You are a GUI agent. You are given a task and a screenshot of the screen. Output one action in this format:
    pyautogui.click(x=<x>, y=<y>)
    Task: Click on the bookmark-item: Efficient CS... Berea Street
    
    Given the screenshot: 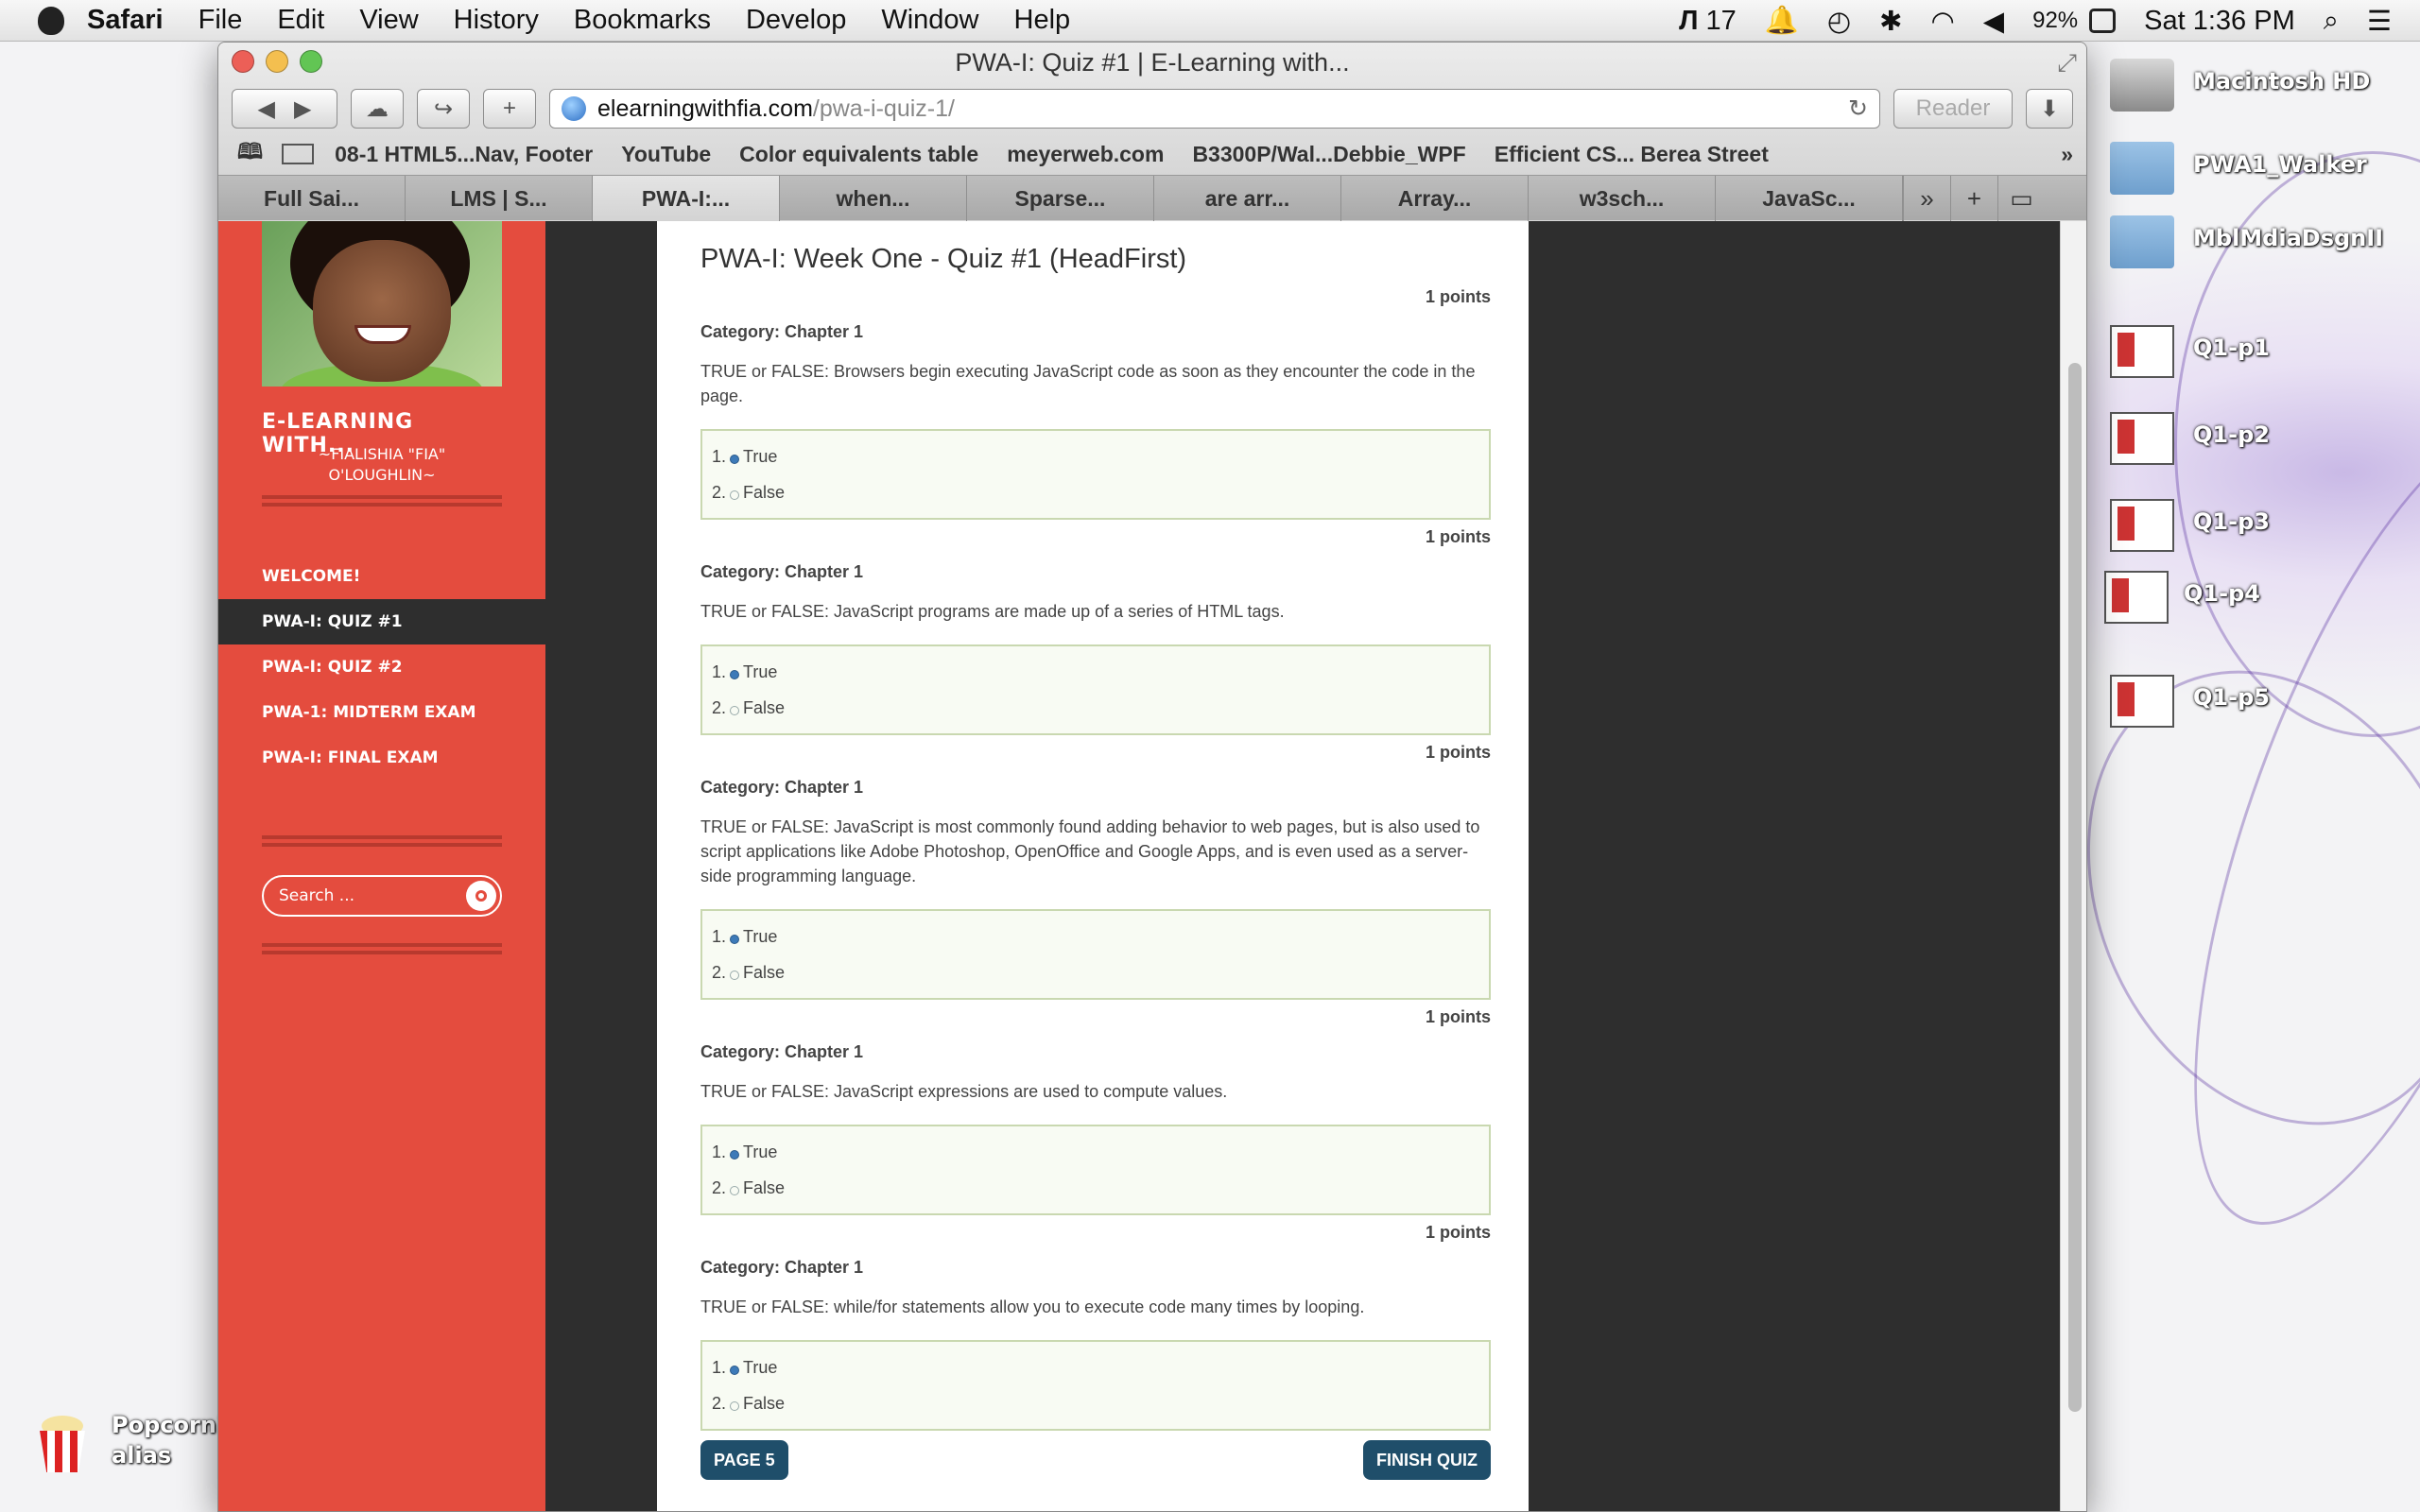 What is the action you would take?
    pyautogui.click(x=1632, y=154)
    